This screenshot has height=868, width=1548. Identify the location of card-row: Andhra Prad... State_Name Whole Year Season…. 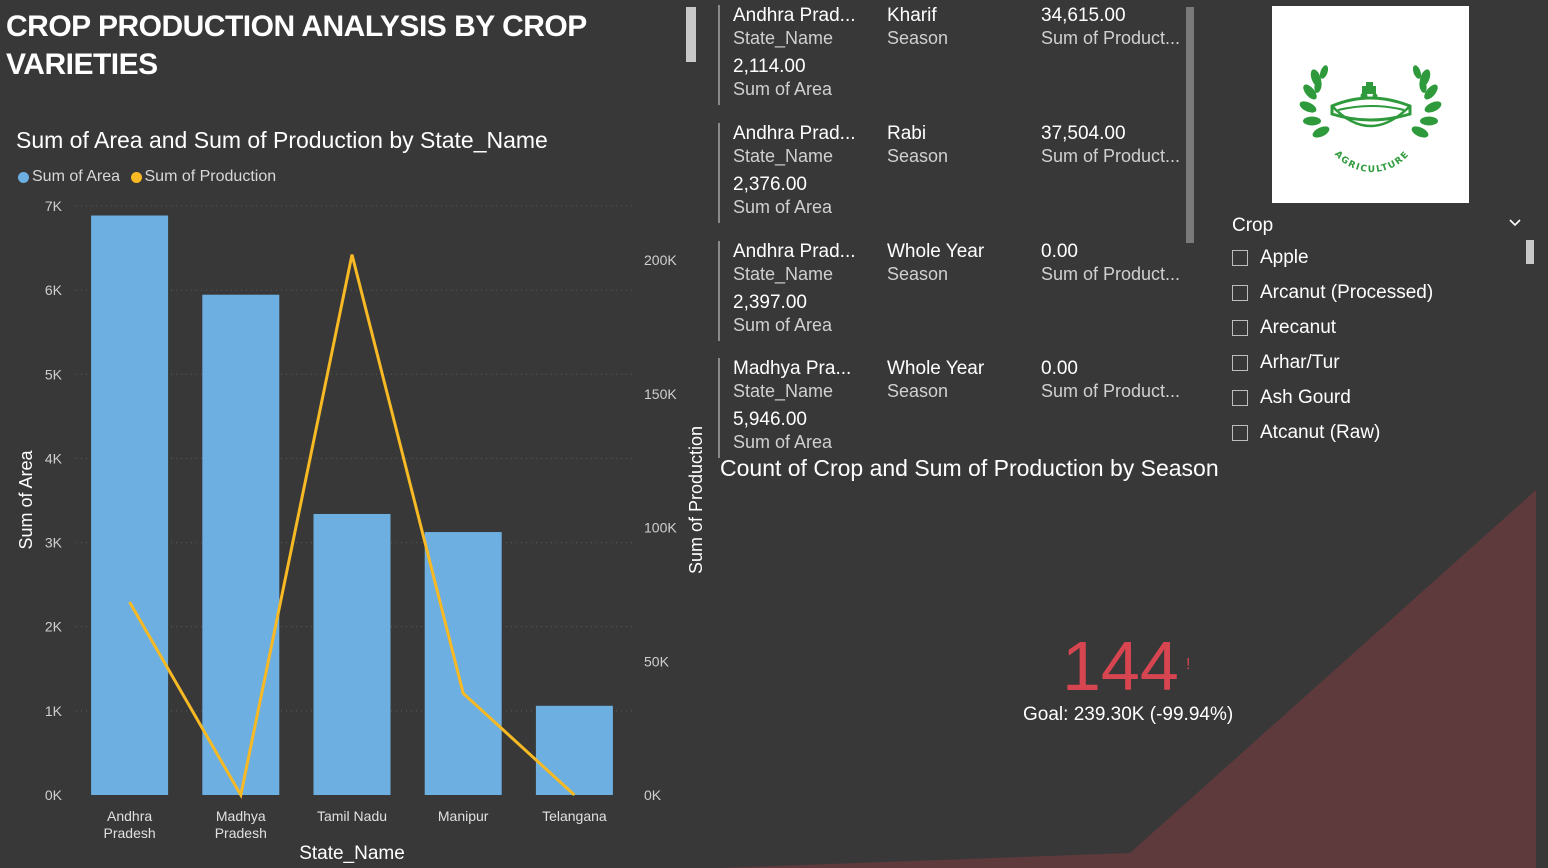
(954, 291).